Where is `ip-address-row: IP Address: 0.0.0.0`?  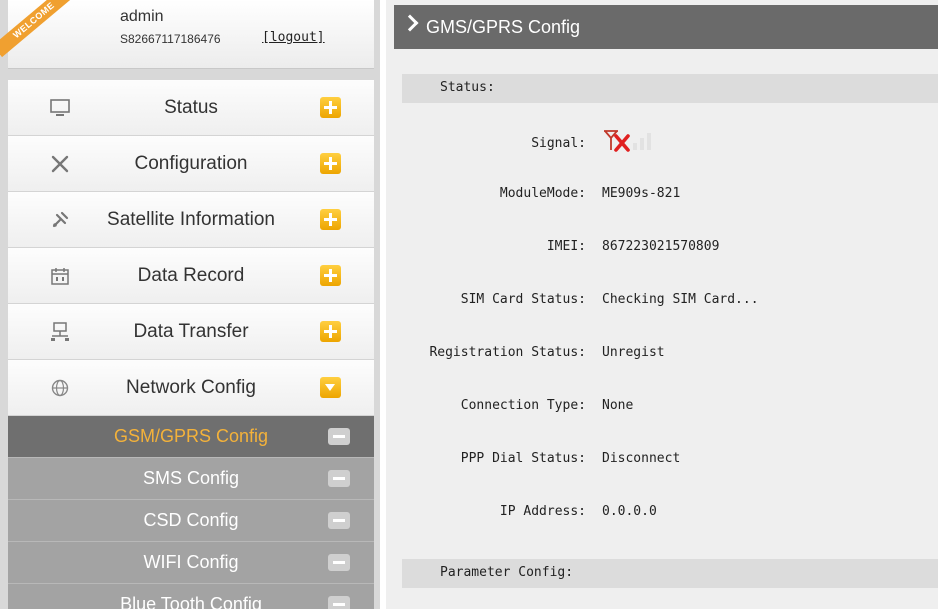
ip-address-row: IP Address: 0.0.0.0 is located at coordinates (662, 514).